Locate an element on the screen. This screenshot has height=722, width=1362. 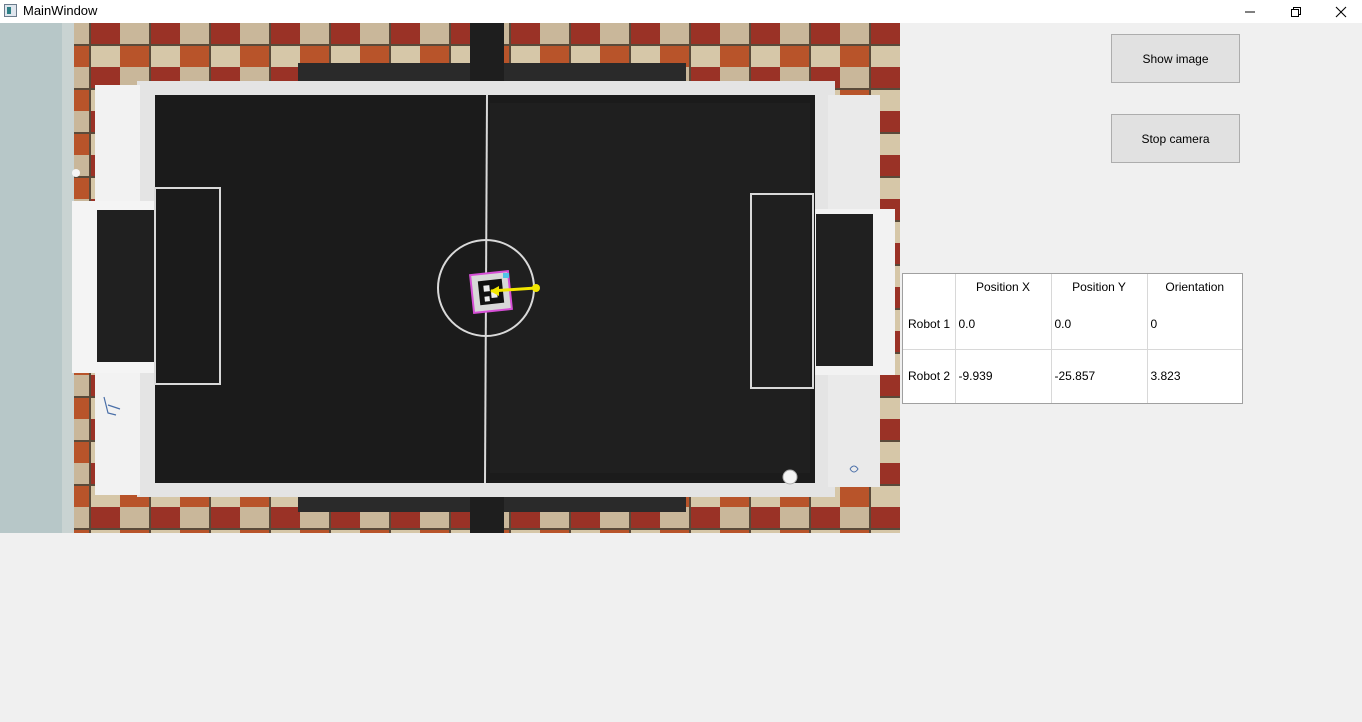
close-button is located at coordinates (1340, 11).